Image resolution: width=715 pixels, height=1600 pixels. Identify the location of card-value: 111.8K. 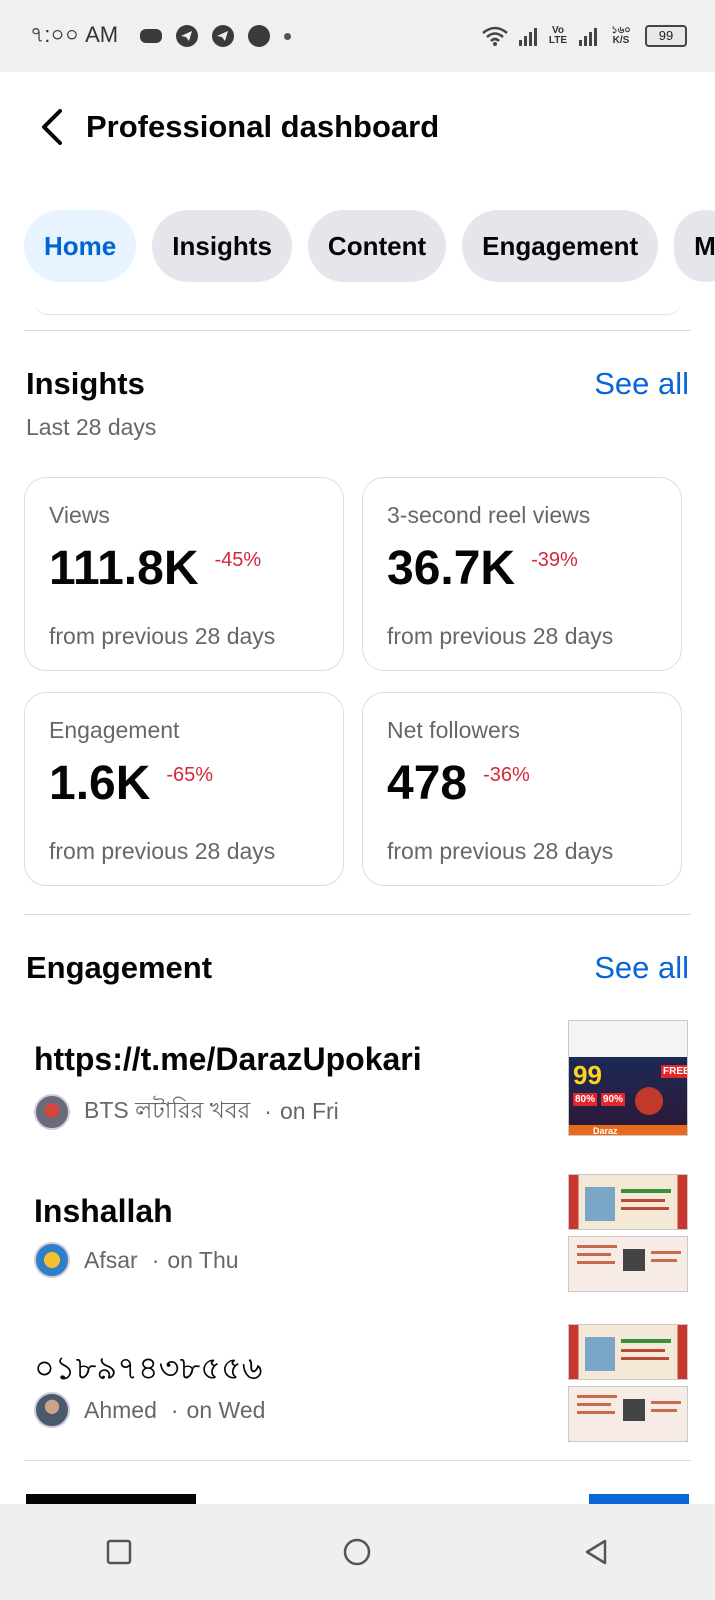
(124, 568).